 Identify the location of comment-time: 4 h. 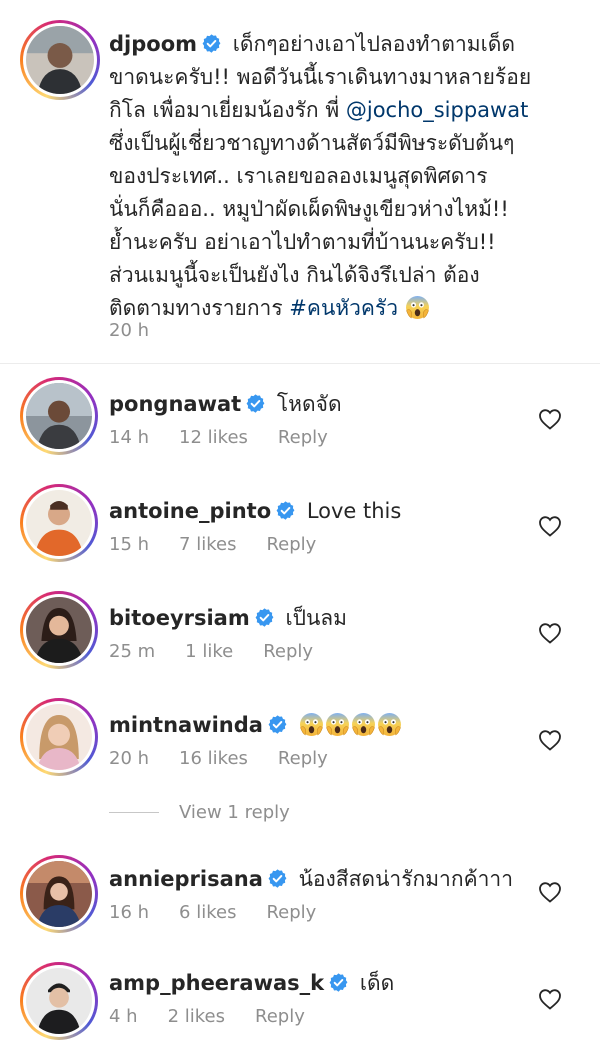
(123, 1016).